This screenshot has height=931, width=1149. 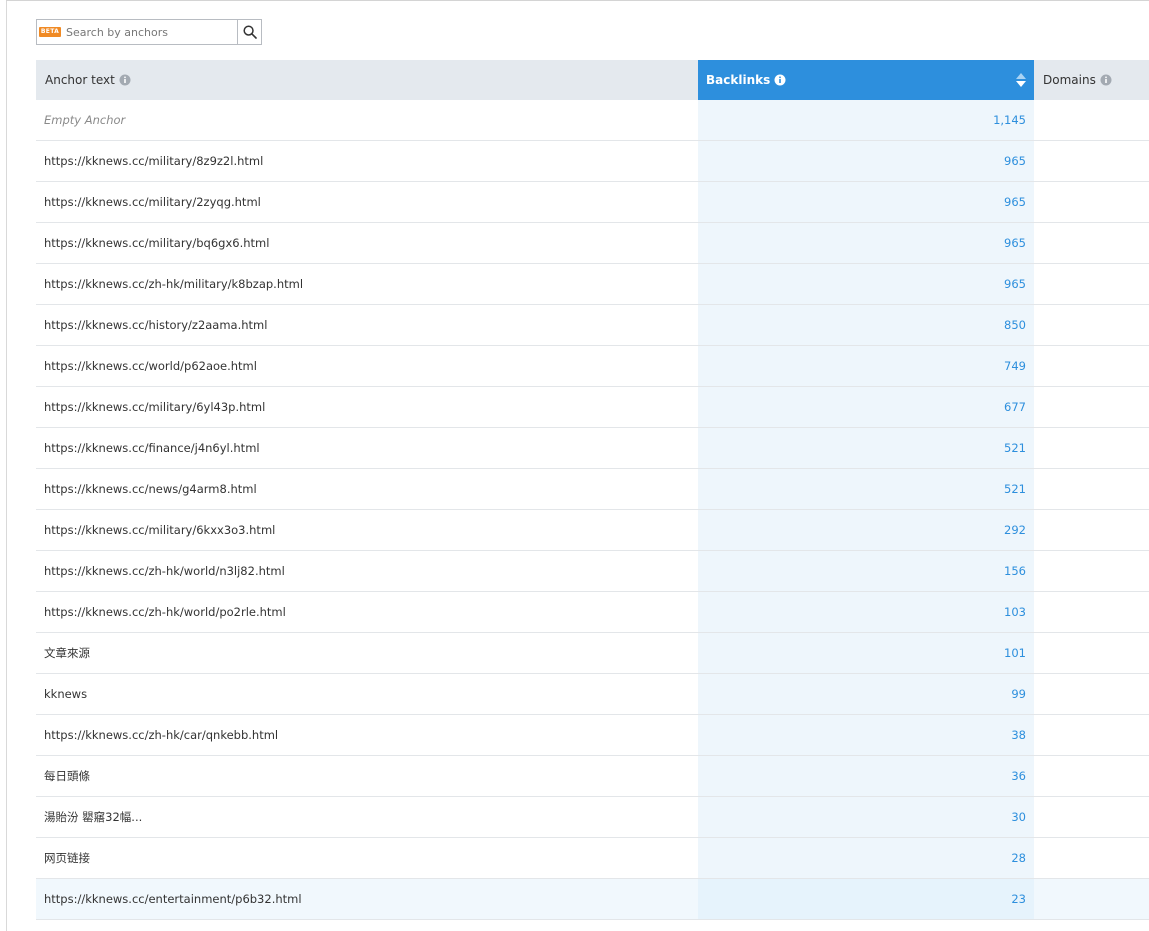 What do you see at coordinates (1015, 407) in the screenshot?
I see `backlinks-count-link: 677` at bounding box center [1015, 407].